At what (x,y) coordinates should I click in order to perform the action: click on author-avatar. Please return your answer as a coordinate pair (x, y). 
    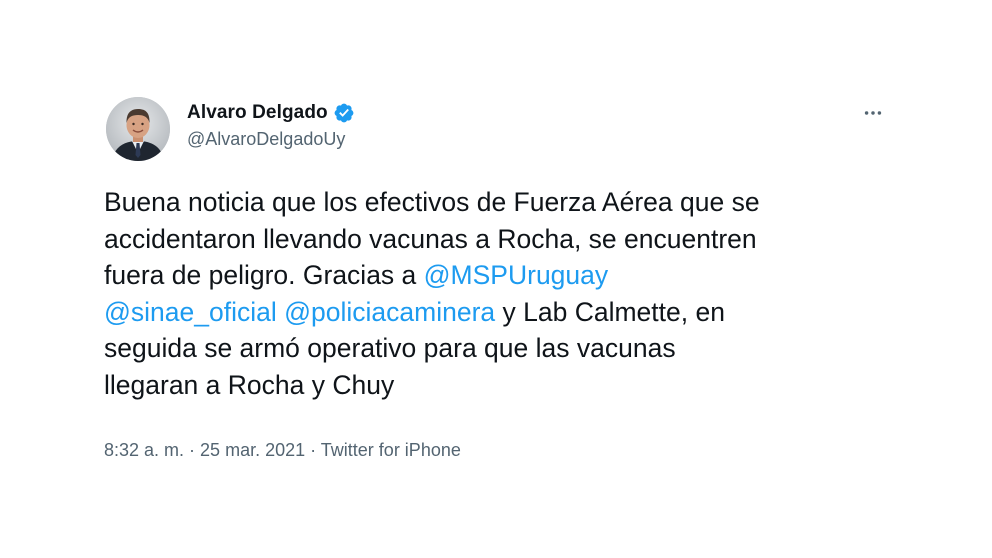
    Looking at the image, I should click on (138, 129).